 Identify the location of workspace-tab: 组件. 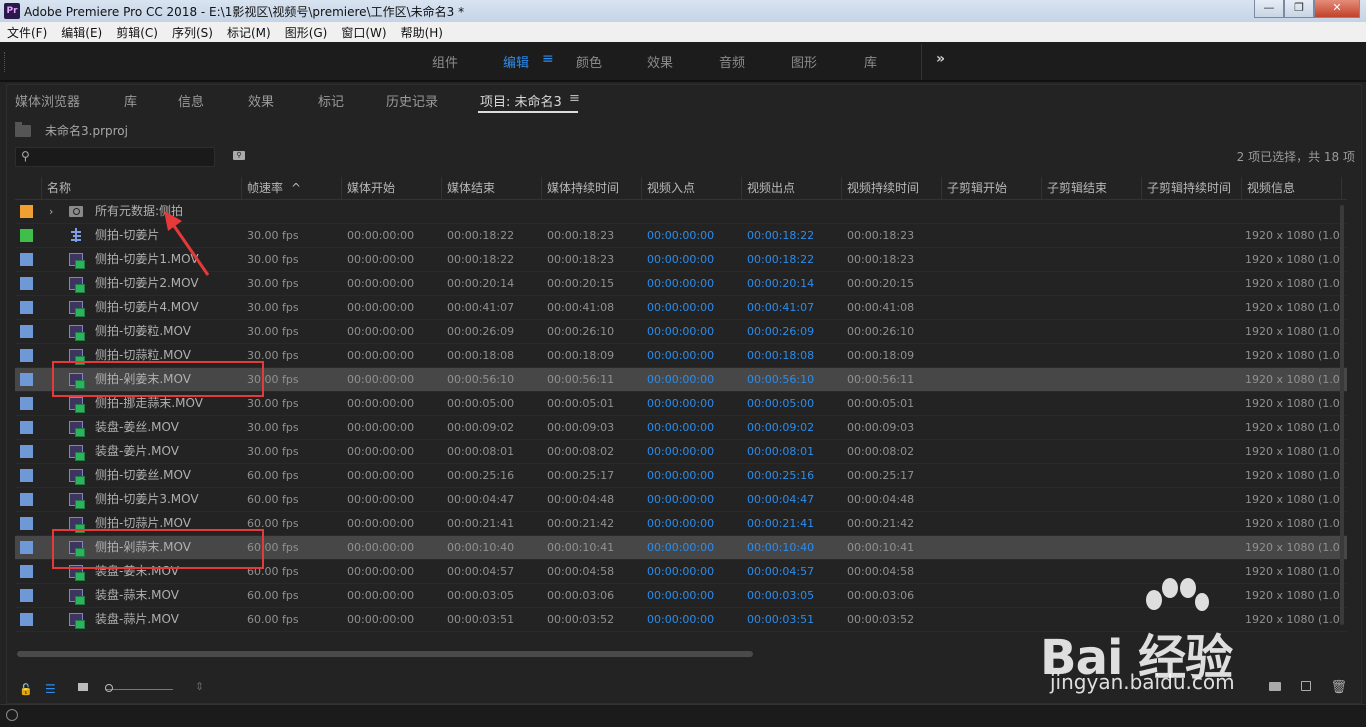
(445, 61).